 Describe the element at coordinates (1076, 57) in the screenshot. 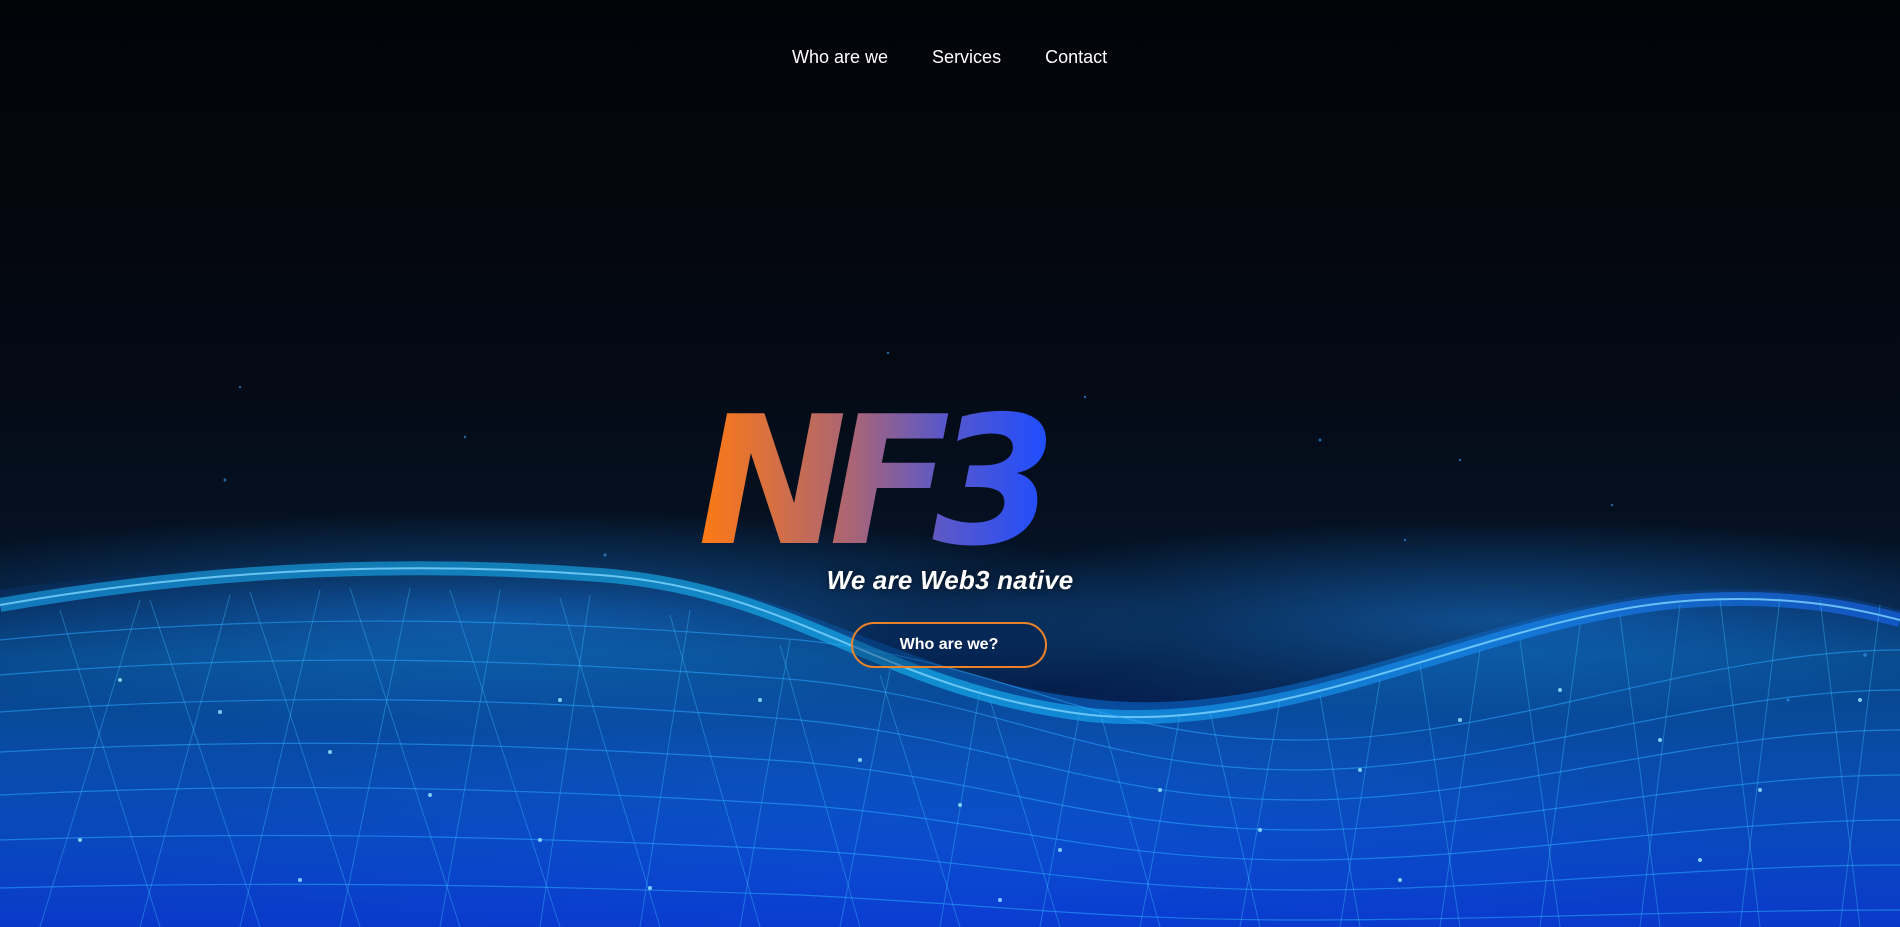

I see `nav-link-contact: Contact` at that location.